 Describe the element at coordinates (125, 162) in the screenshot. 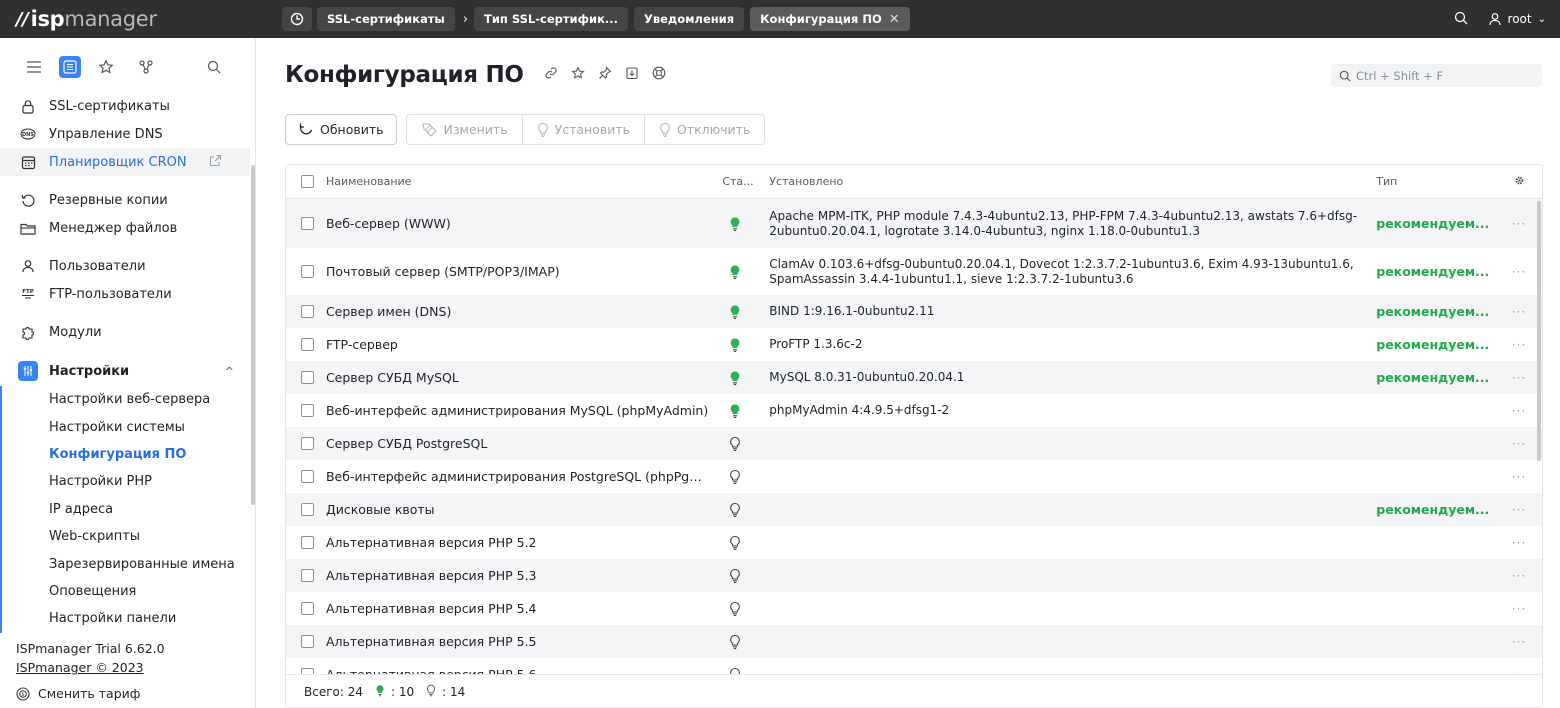

I see `sidebar-item-cron: Планировщик CRON` at that location.